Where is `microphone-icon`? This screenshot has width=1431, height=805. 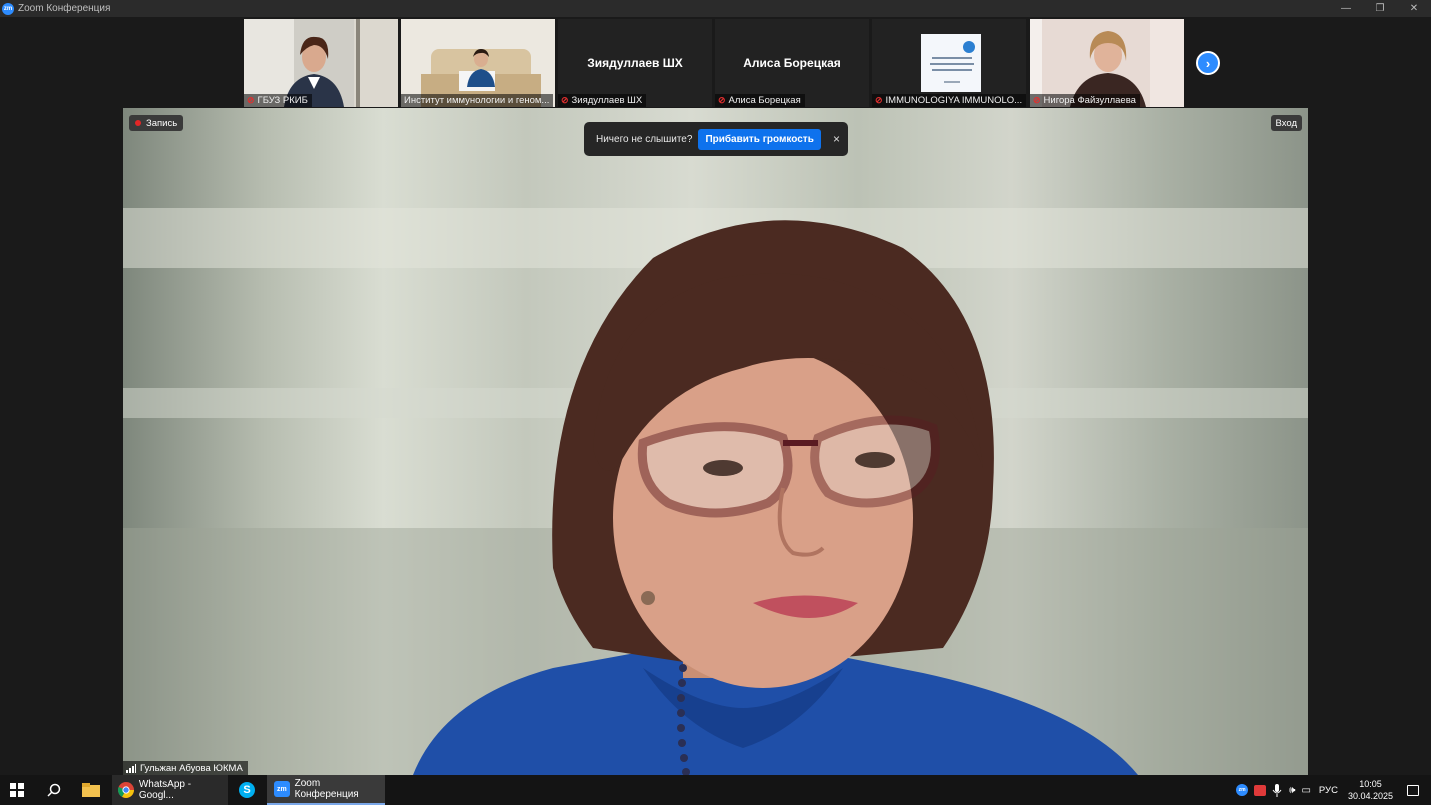 microphone-icon is located at coordinates (1277, 790).